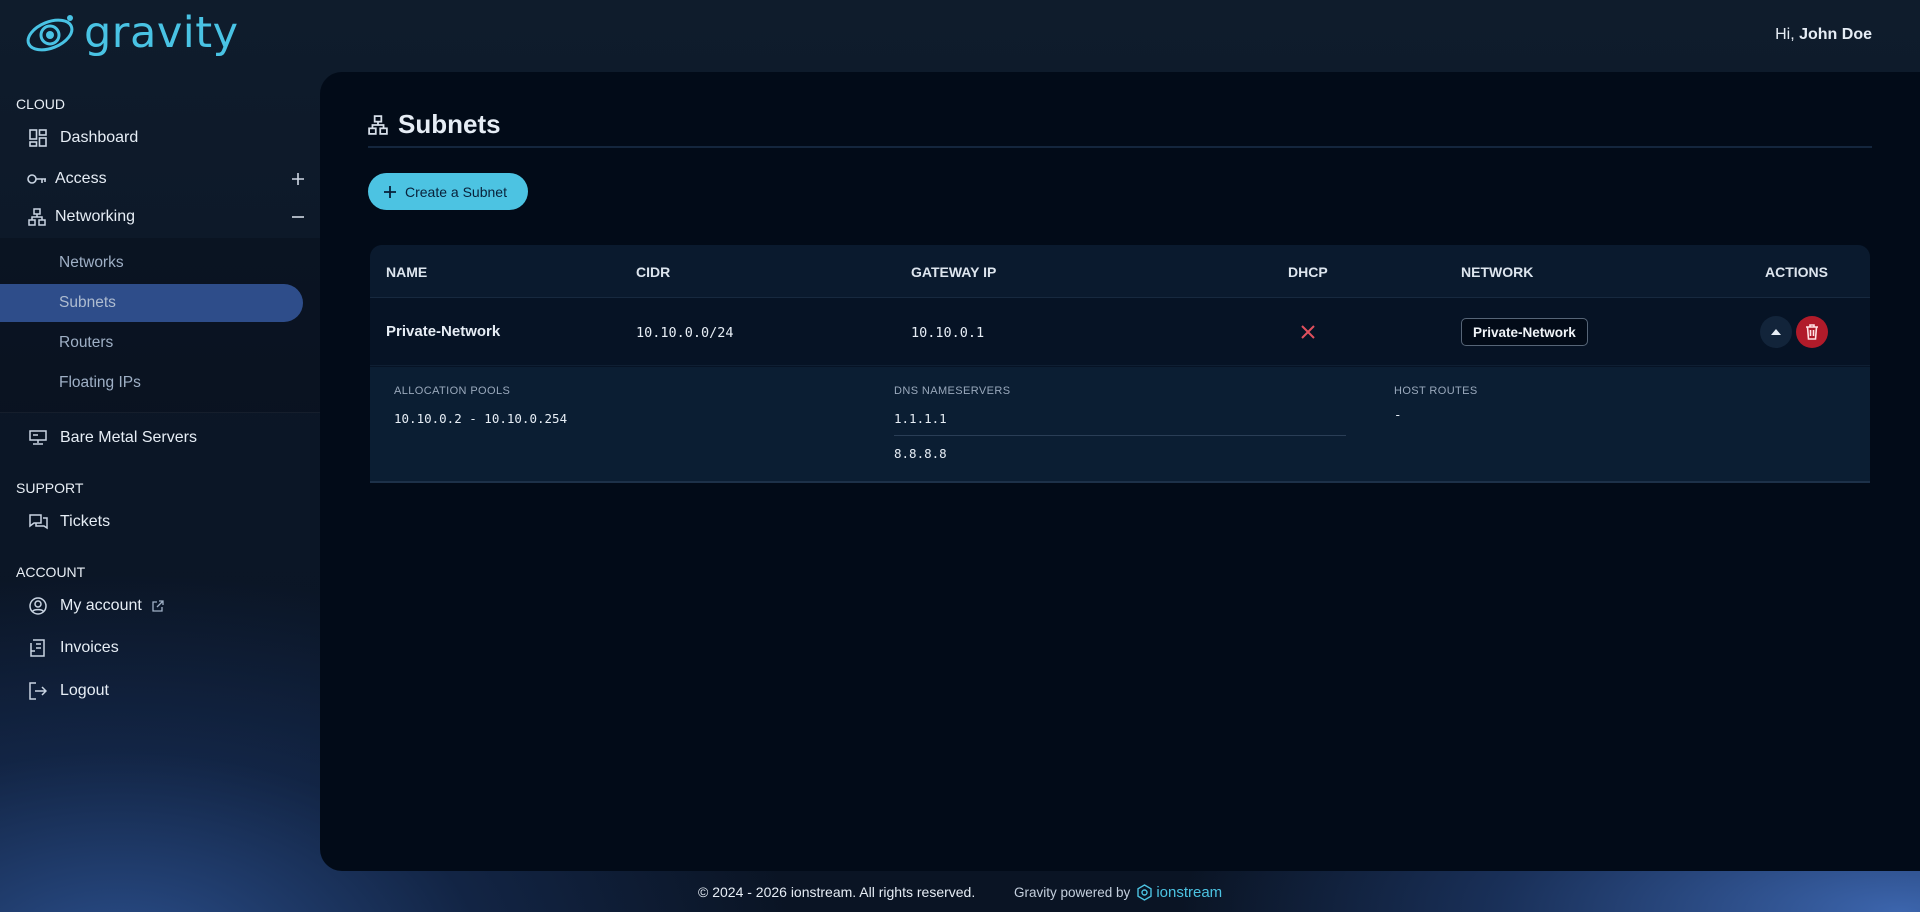 The image size is (1920, 912). Describe the element at coordinates (449, 124) in the screenshot. I see `page-title-text: Subnets` at that location.